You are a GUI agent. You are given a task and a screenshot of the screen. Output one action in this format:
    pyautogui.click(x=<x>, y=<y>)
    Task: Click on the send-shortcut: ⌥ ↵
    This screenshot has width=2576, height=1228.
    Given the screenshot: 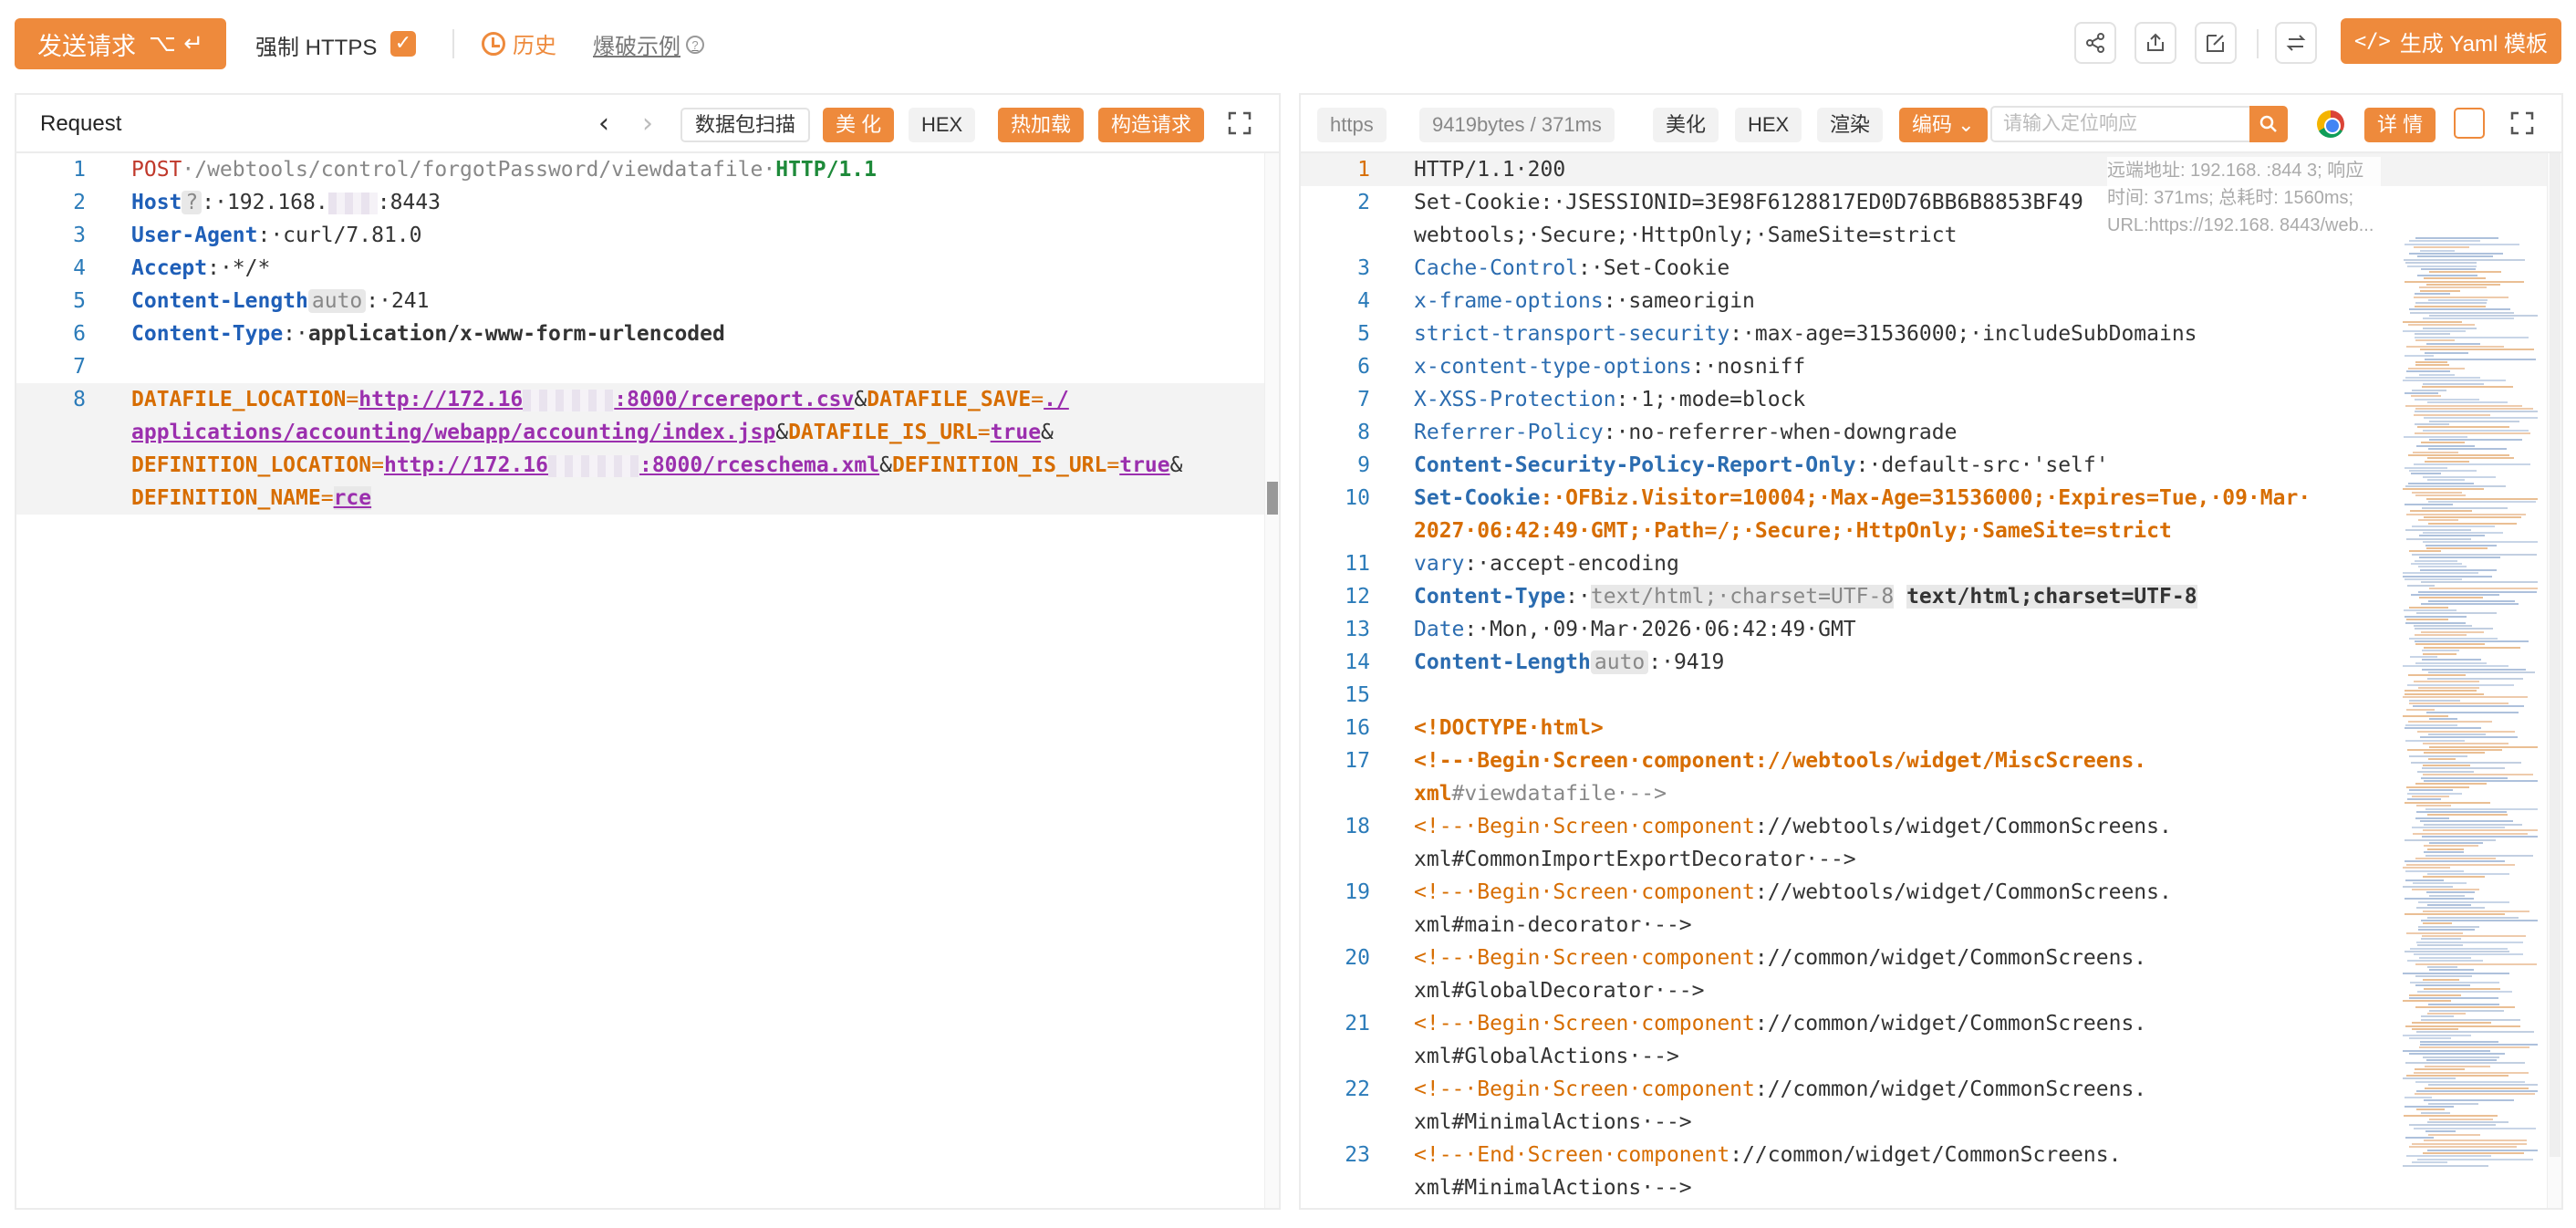 What is the action you would take?
    pyautogui.click(x=175, y=43)
    